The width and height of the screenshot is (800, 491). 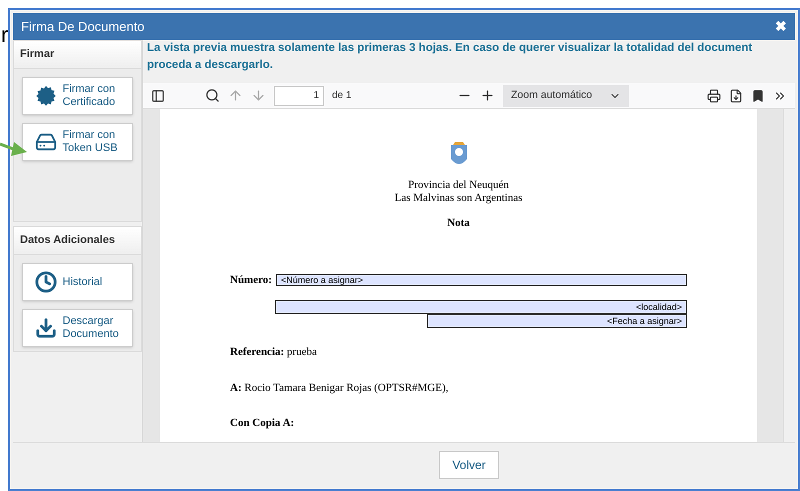 What do you see at coordinates (251, 280) in the screenshot?
I see `field-label: Número:` at bounding box center [251, 280].